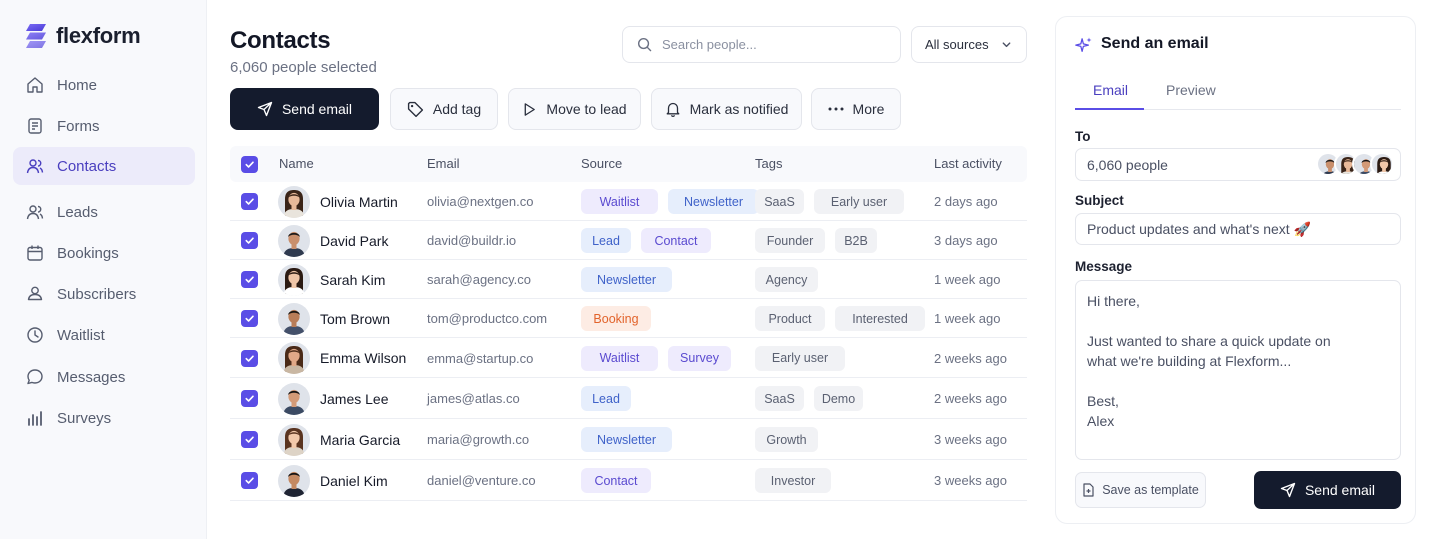  I want to click on contact-email: maria@growth.co, so click(478, 439).